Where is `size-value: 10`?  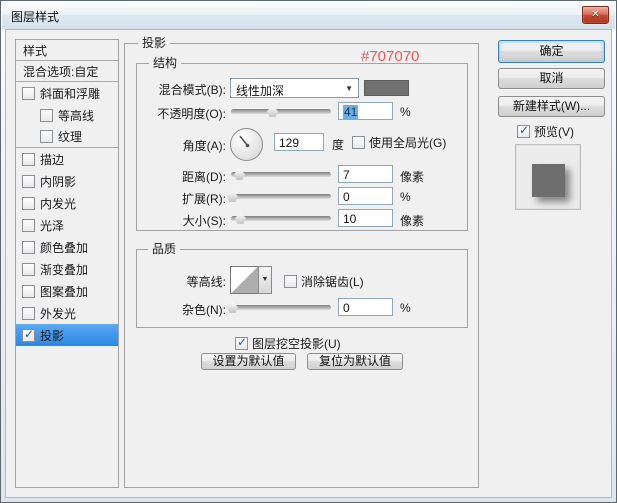 size-value: 10 is located at coordinates (350, 219).